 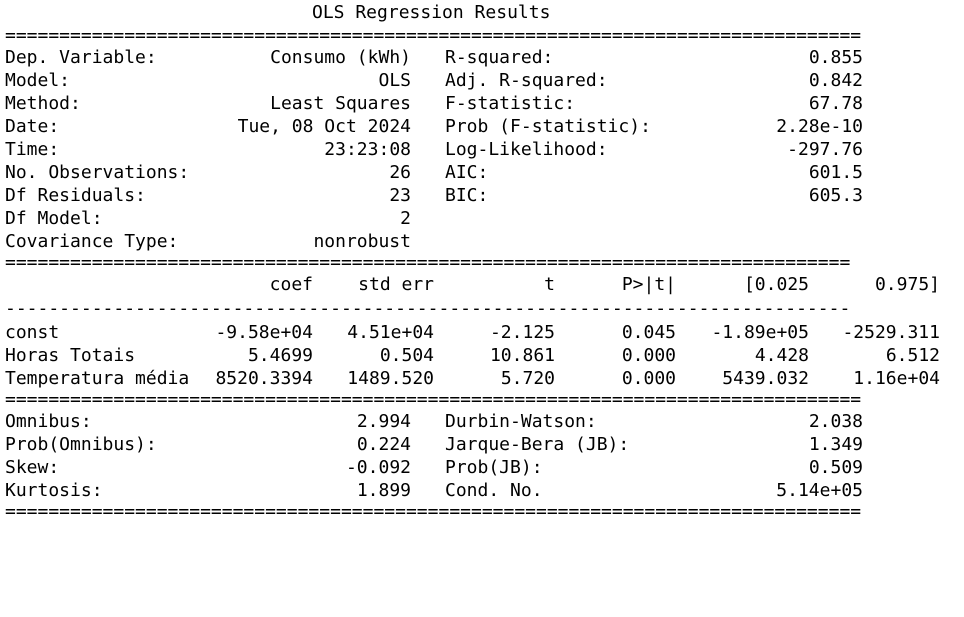 I want to click on diag-right-value: 5.14e+05, so click(x=819, y=490).